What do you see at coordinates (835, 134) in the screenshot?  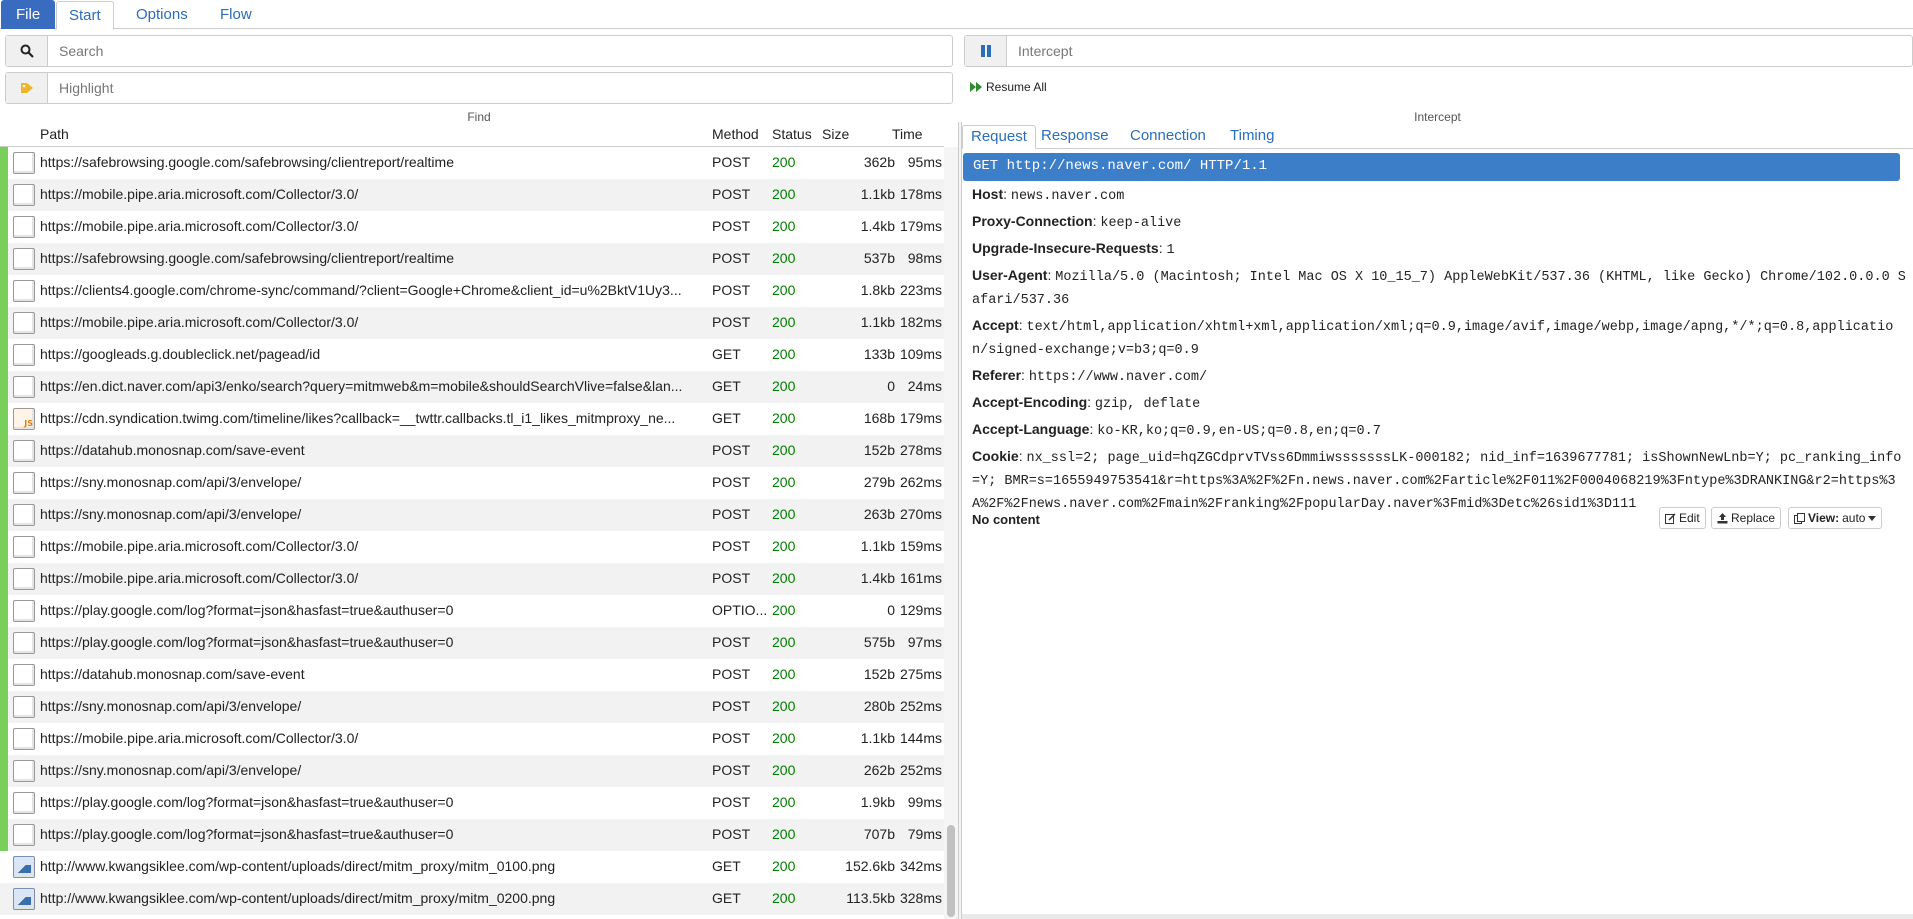 I see `column-header-size: Size` at bounding box center [835, 134].